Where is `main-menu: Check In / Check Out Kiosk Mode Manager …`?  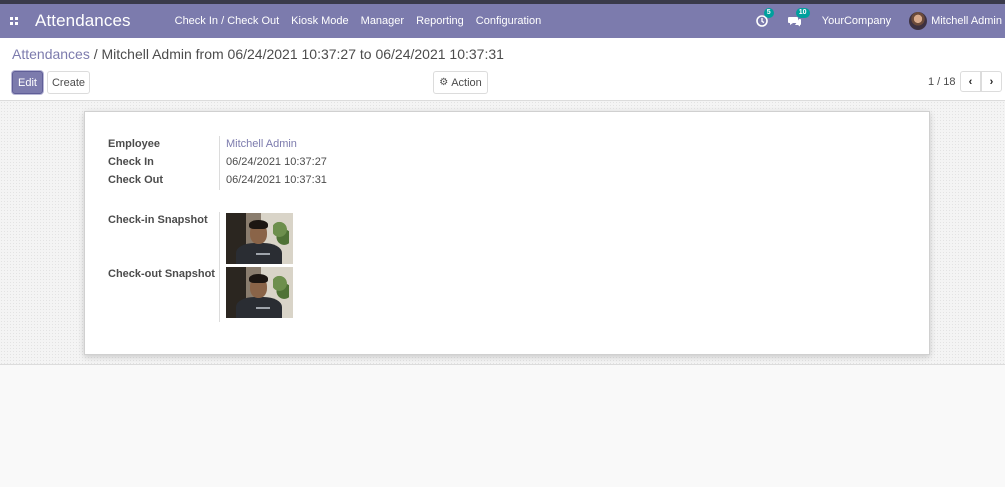
main-menu: Check In / Check Out Kiosk Mode Manager … is located at coordinates (358, 21).